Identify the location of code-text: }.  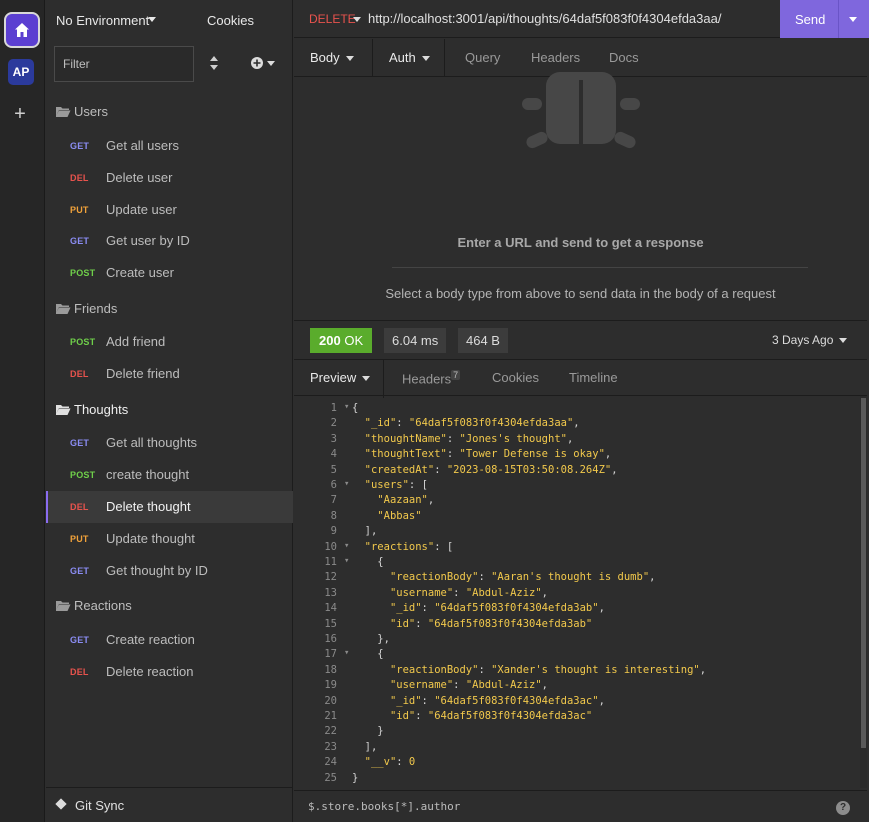
(368, 731).